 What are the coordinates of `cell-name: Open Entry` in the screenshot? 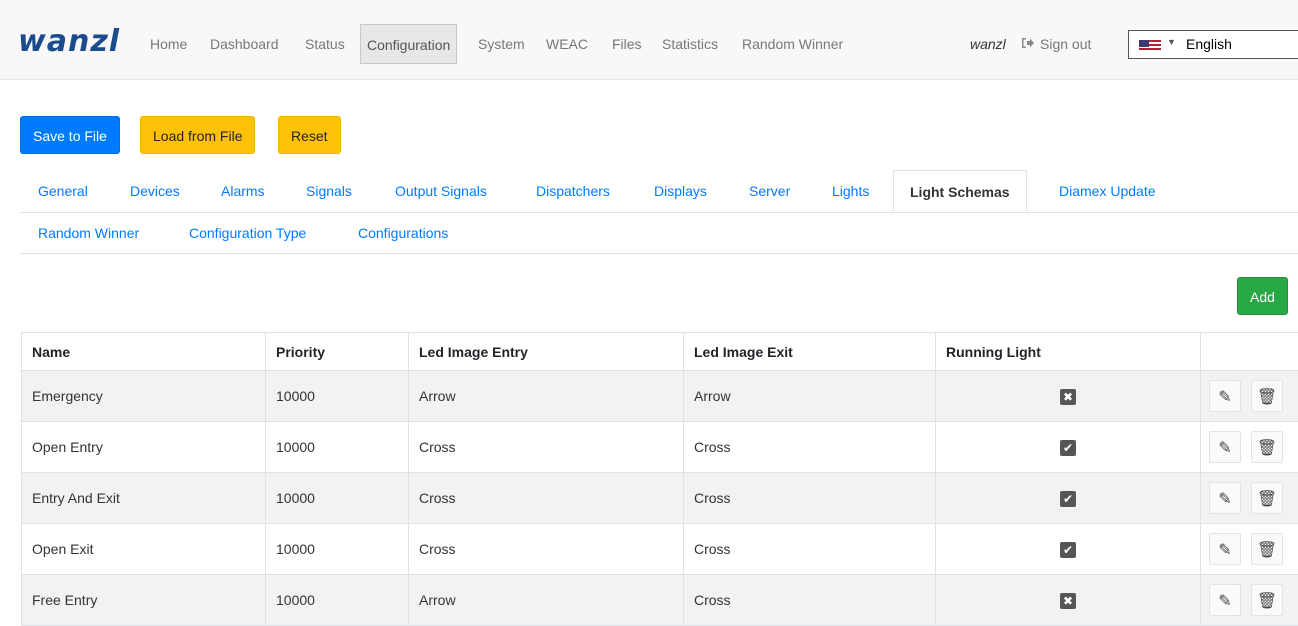 It's located at (144, 447).